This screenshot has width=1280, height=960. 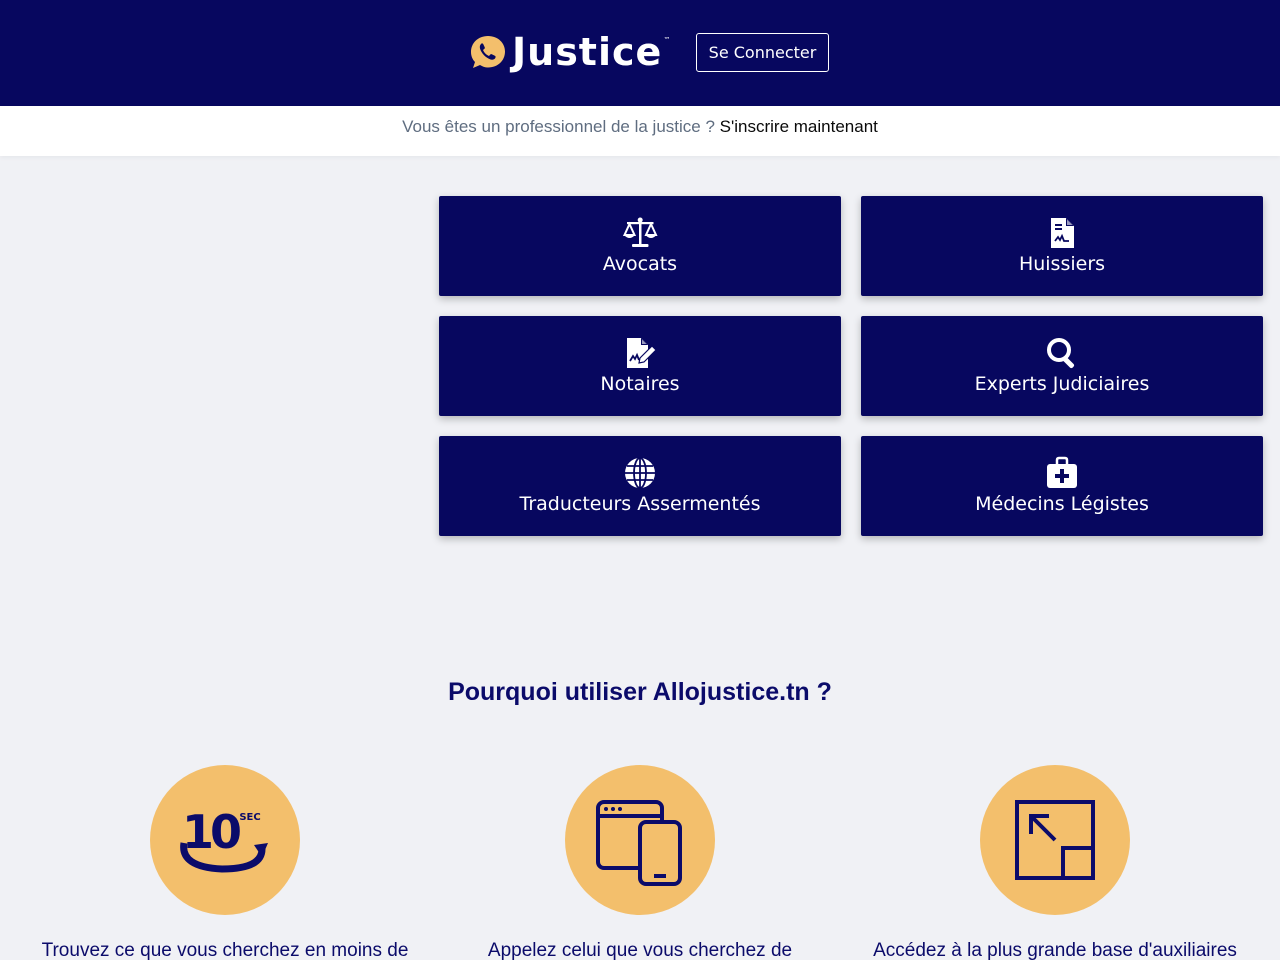 I want to click on category-card-huissiers: Huissiers, so click(x=1062, y=246).